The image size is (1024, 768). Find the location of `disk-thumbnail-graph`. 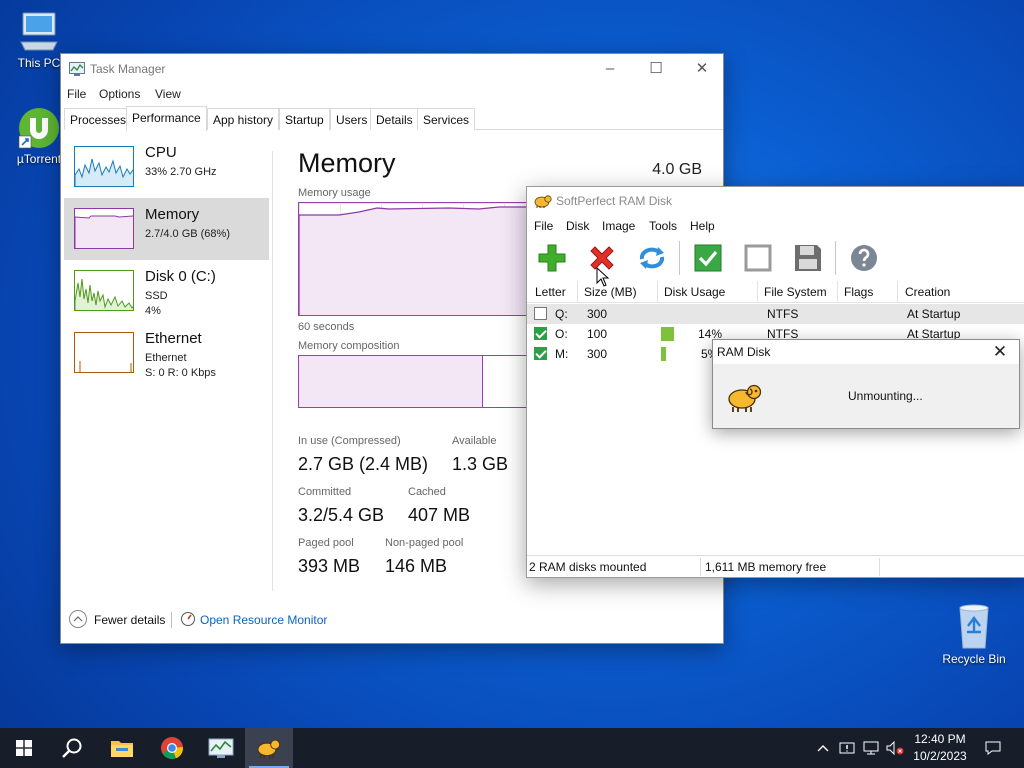

disk-thumbnail-graph is located at coordinates (104, 290).